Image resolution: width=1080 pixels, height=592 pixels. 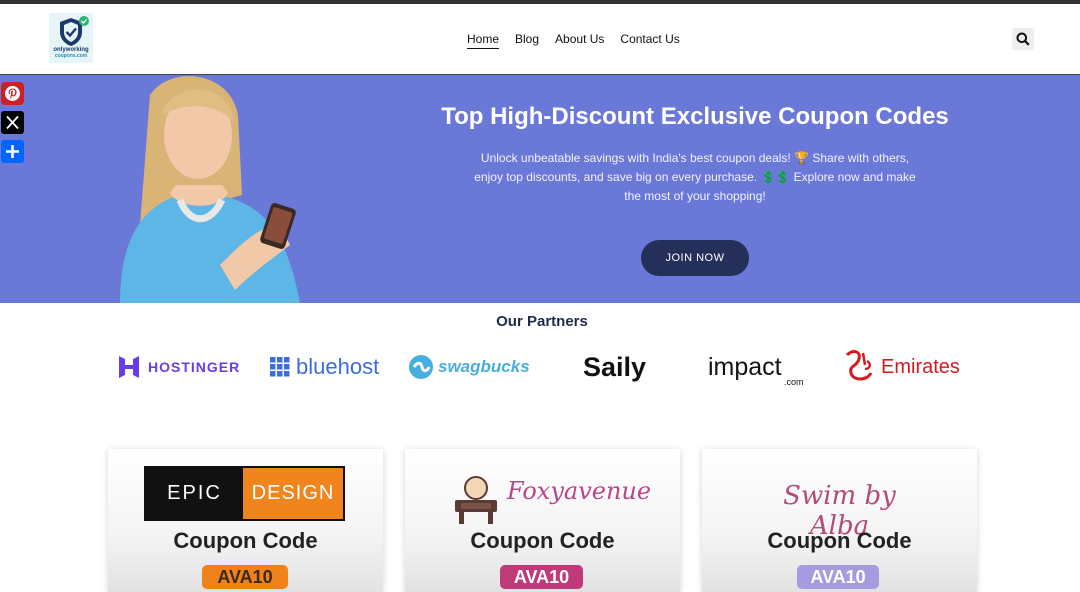 What do you see at coordinates (745, 366) in the screenshot?
I see `impact-label: impact` at bounding box center [745, 366].